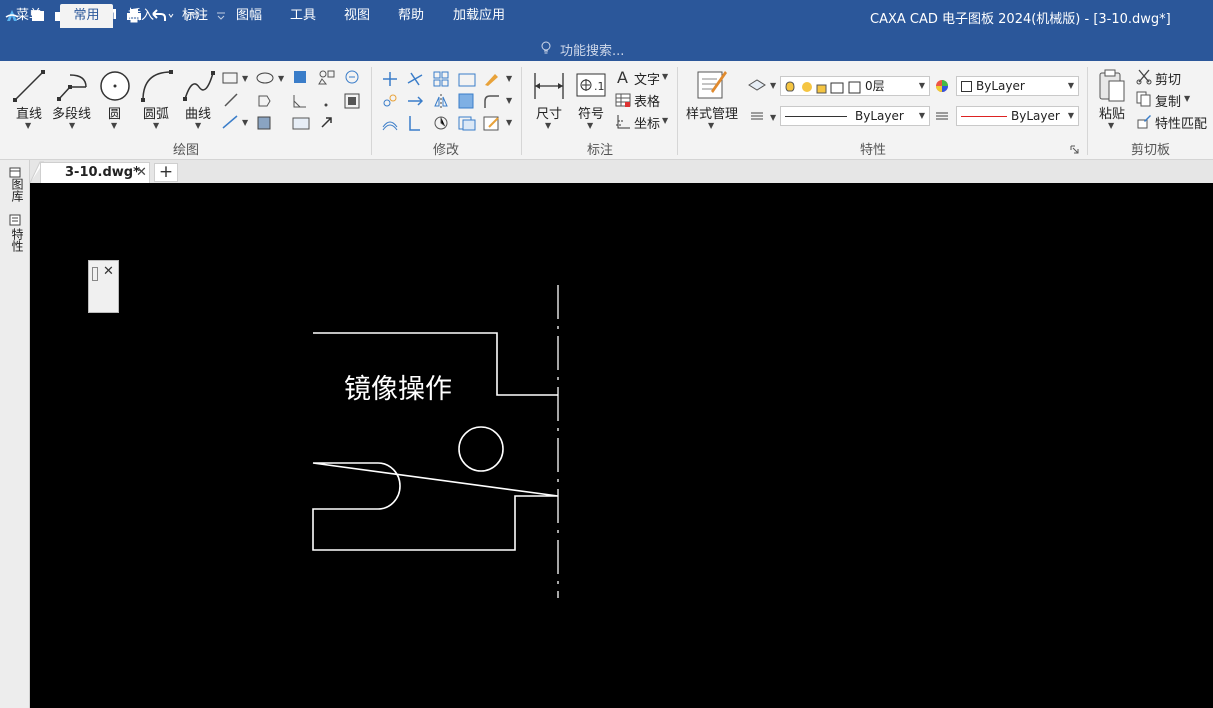 Image resolution: width=1213 pixels, height=708 pixels. Describe the element at coordinates (1181, 122) in the screenshot. I see `match-properties-label: 特性匹配` at that location.